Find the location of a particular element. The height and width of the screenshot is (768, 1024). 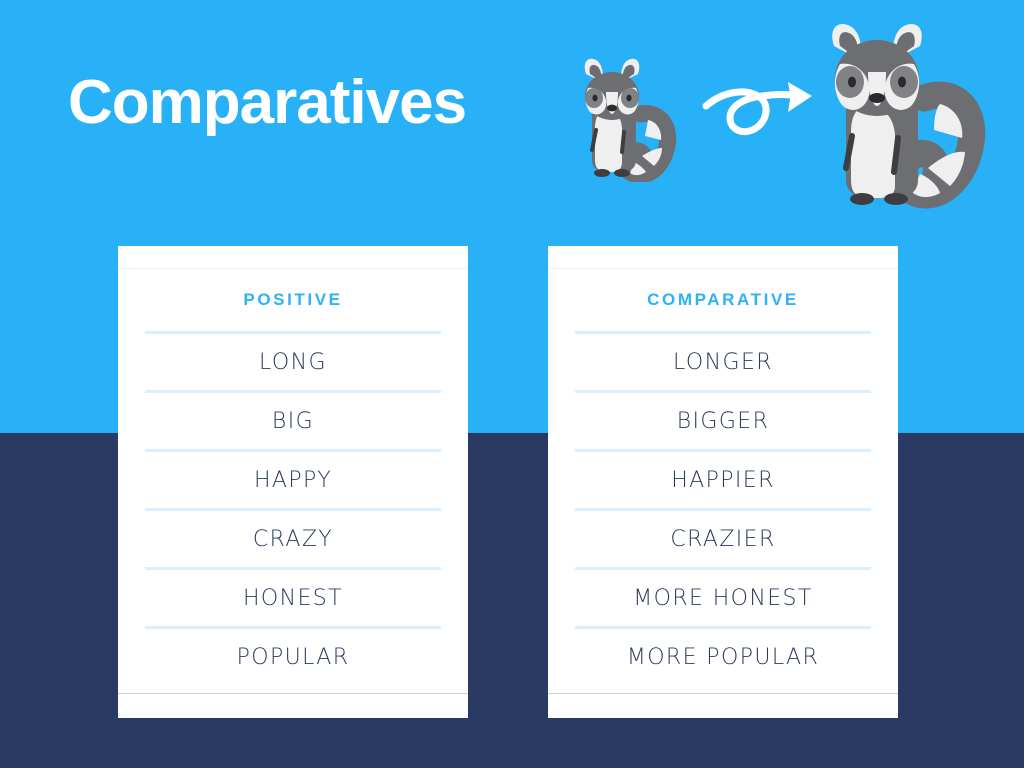

row-label: MORE POPULAR is located at coordinates (723, 657).